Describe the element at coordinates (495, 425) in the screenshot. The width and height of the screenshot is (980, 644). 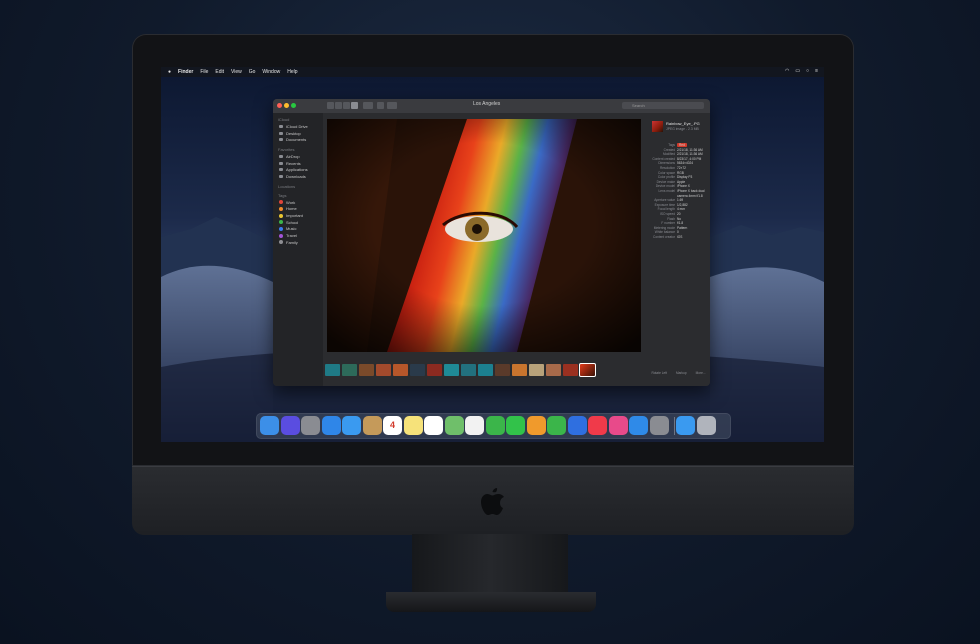
I see `dock-messages-icon` at that location.